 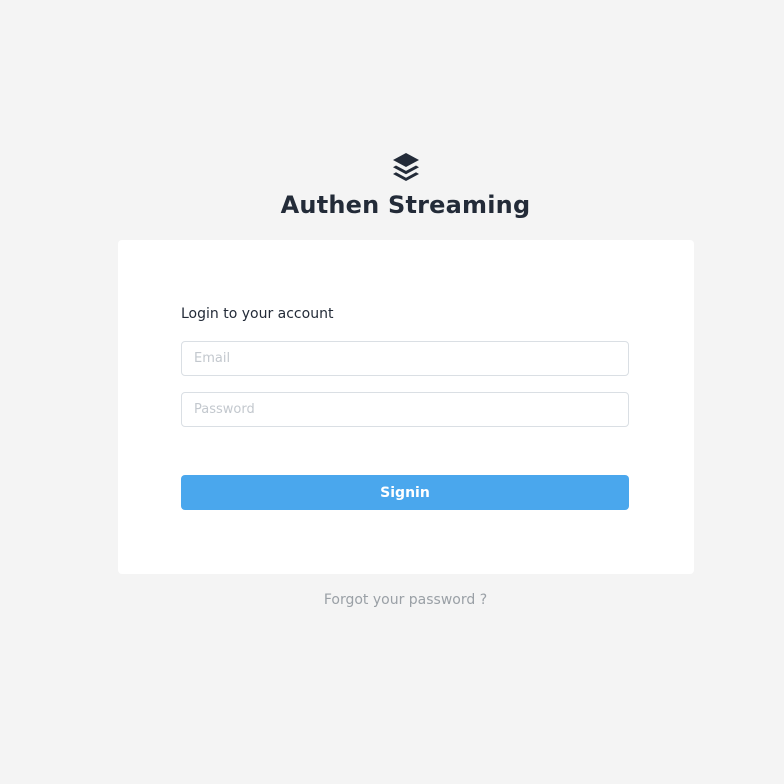 What do you see at coordinates (405, 492) in the screenshot?
I see `signin-button: Signin` at bounding box center [405, 492].